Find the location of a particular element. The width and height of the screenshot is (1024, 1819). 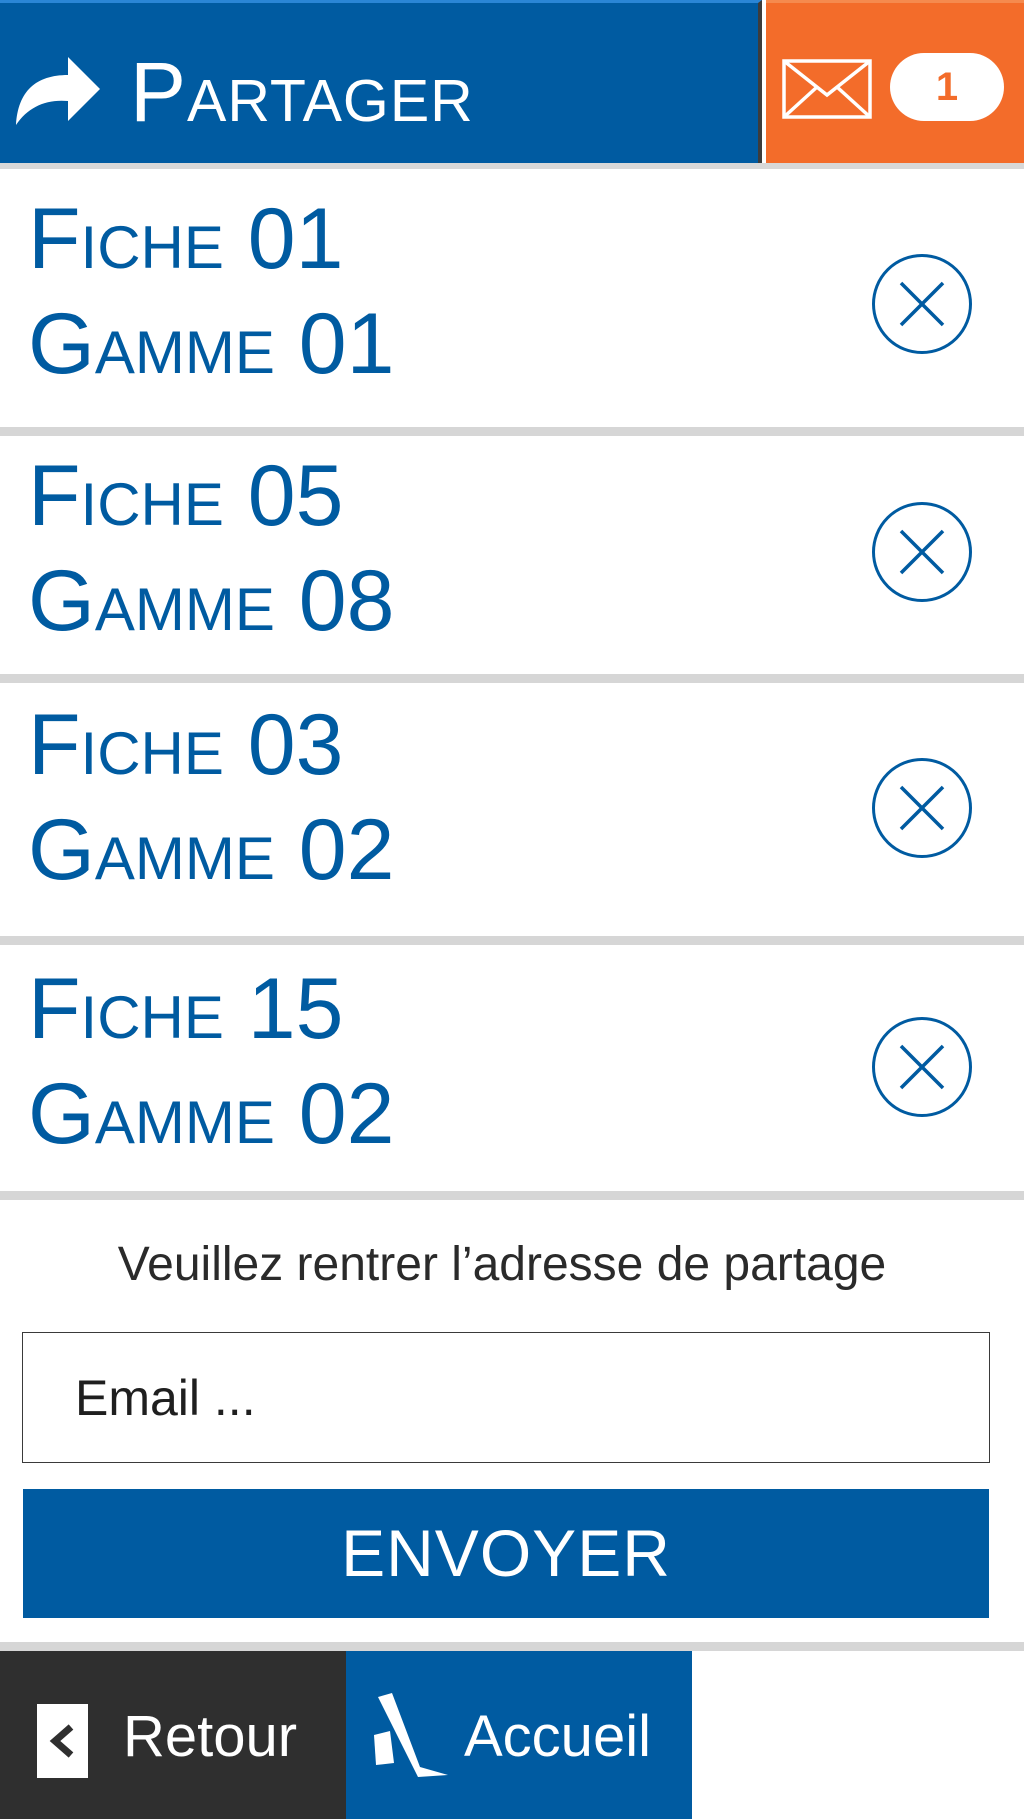

envelope-icon is located at coordinates (827, 89).